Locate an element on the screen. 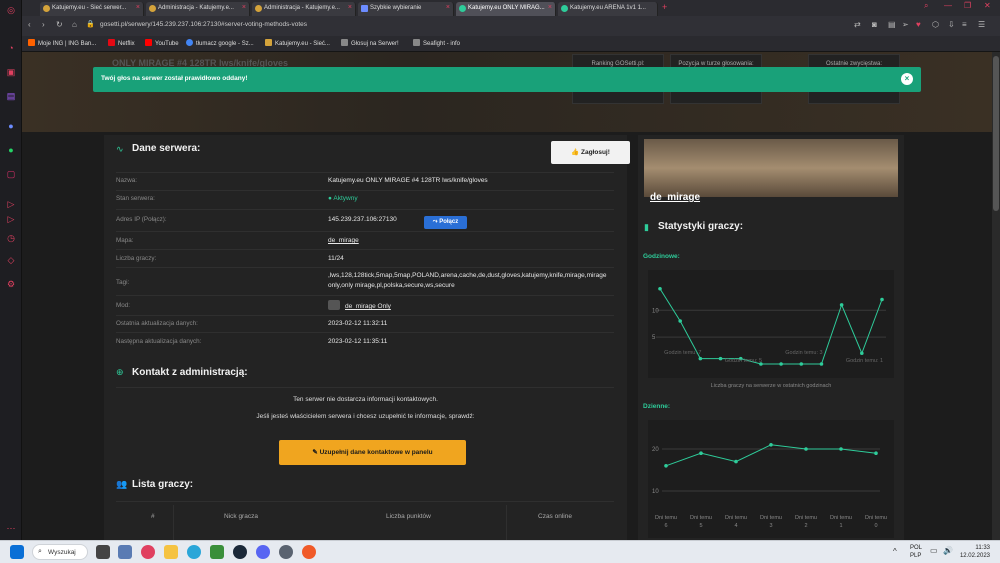  mod-value: de_mirage Only is located at coordinates (359, 305).